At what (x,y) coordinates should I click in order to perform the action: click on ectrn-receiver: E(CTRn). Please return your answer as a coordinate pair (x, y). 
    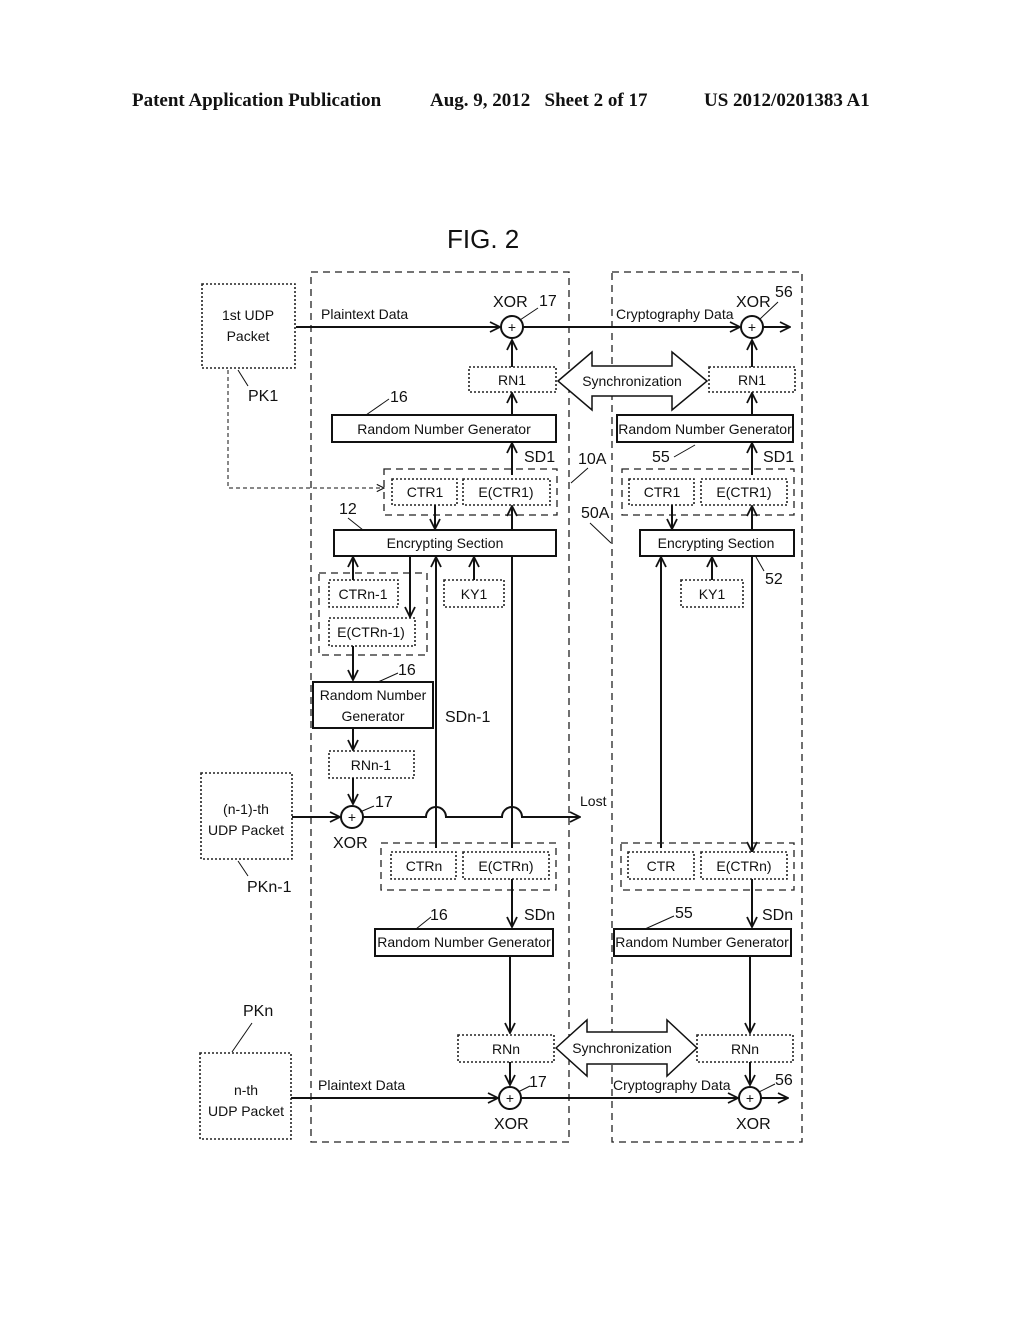
    Looking at the image, I should click on (744, 865).